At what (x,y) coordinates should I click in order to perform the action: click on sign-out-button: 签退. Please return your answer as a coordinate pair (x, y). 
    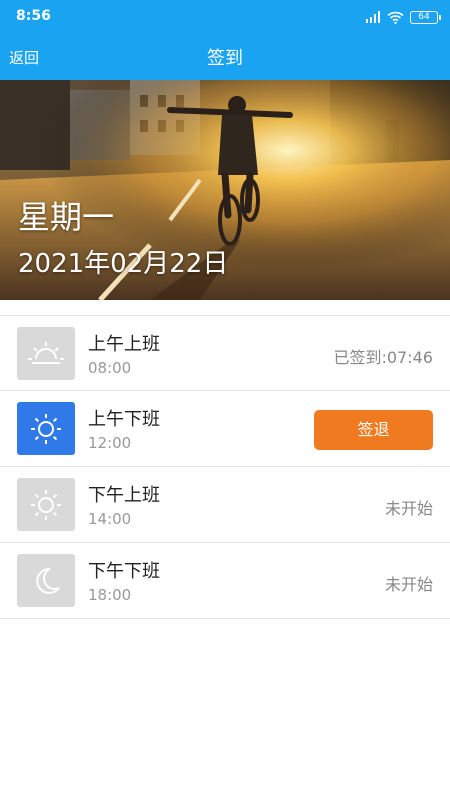
    Looking at the image, I should click on (373, 430).